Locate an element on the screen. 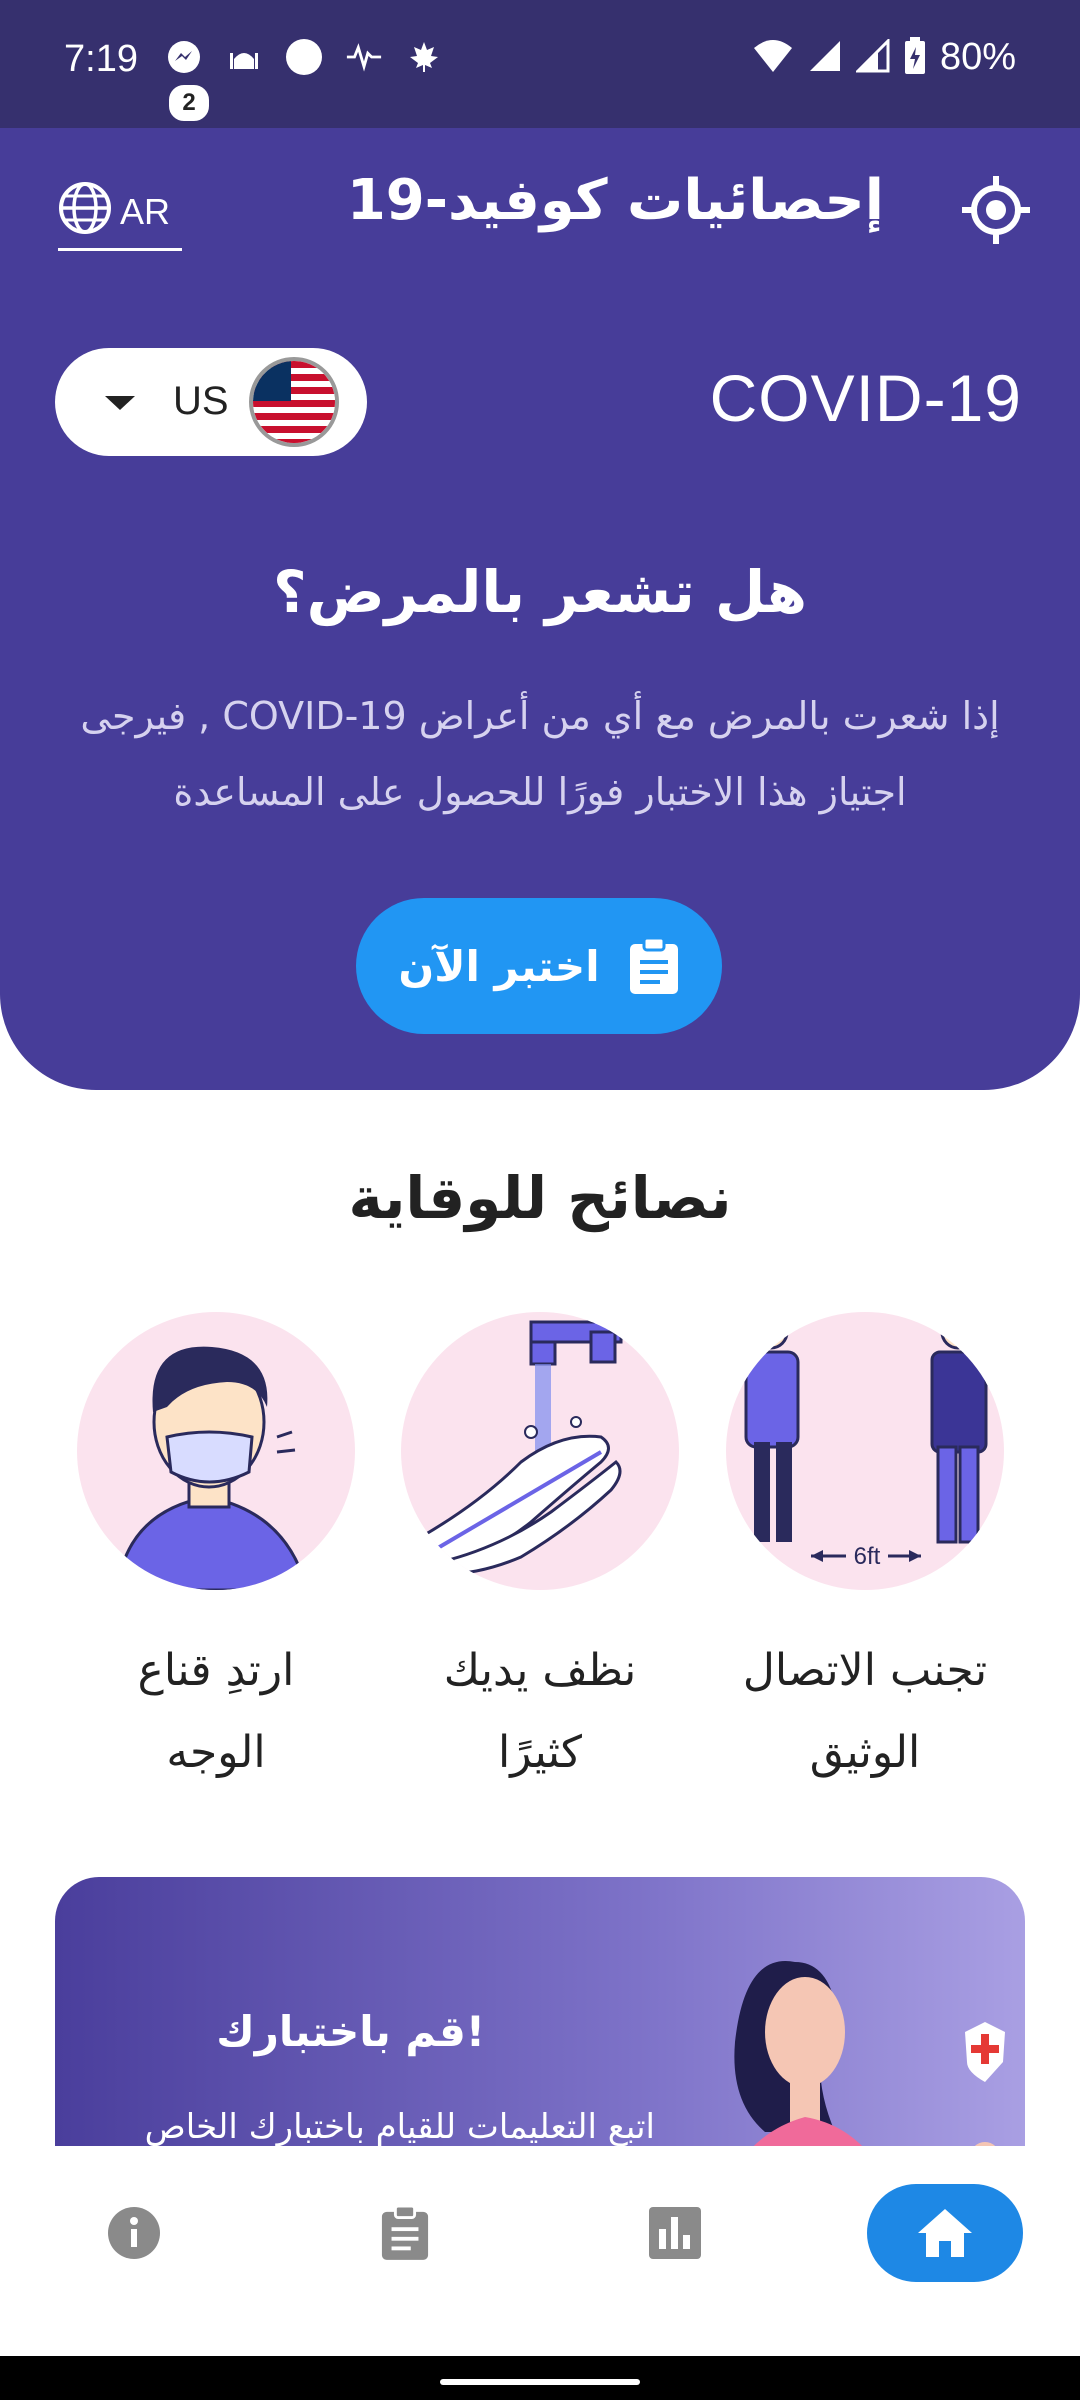  notification-count-badge: 2 is located at coordinates (189, 103).